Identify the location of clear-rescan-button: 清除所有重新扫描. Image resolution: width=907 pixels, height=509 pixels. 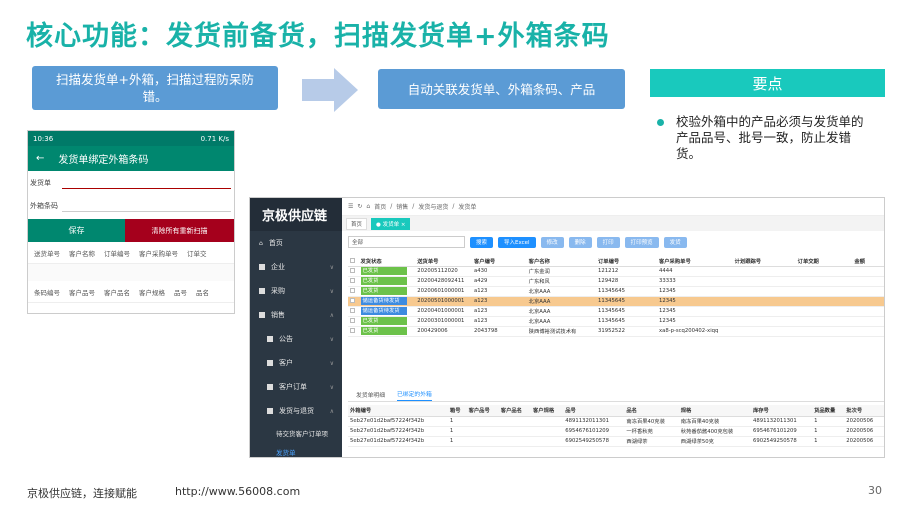
(179, 230).